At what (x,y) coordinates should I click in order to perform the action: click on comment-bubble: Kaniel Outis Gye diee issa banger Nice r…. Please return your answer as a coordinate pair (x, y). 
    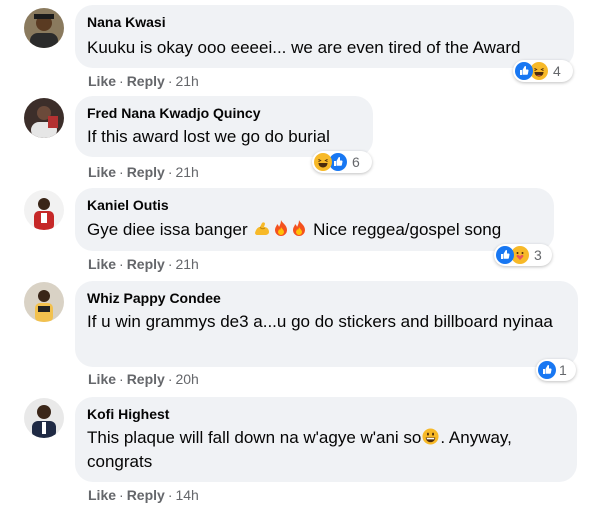
    Looking at the image, I should click on (314, 219).